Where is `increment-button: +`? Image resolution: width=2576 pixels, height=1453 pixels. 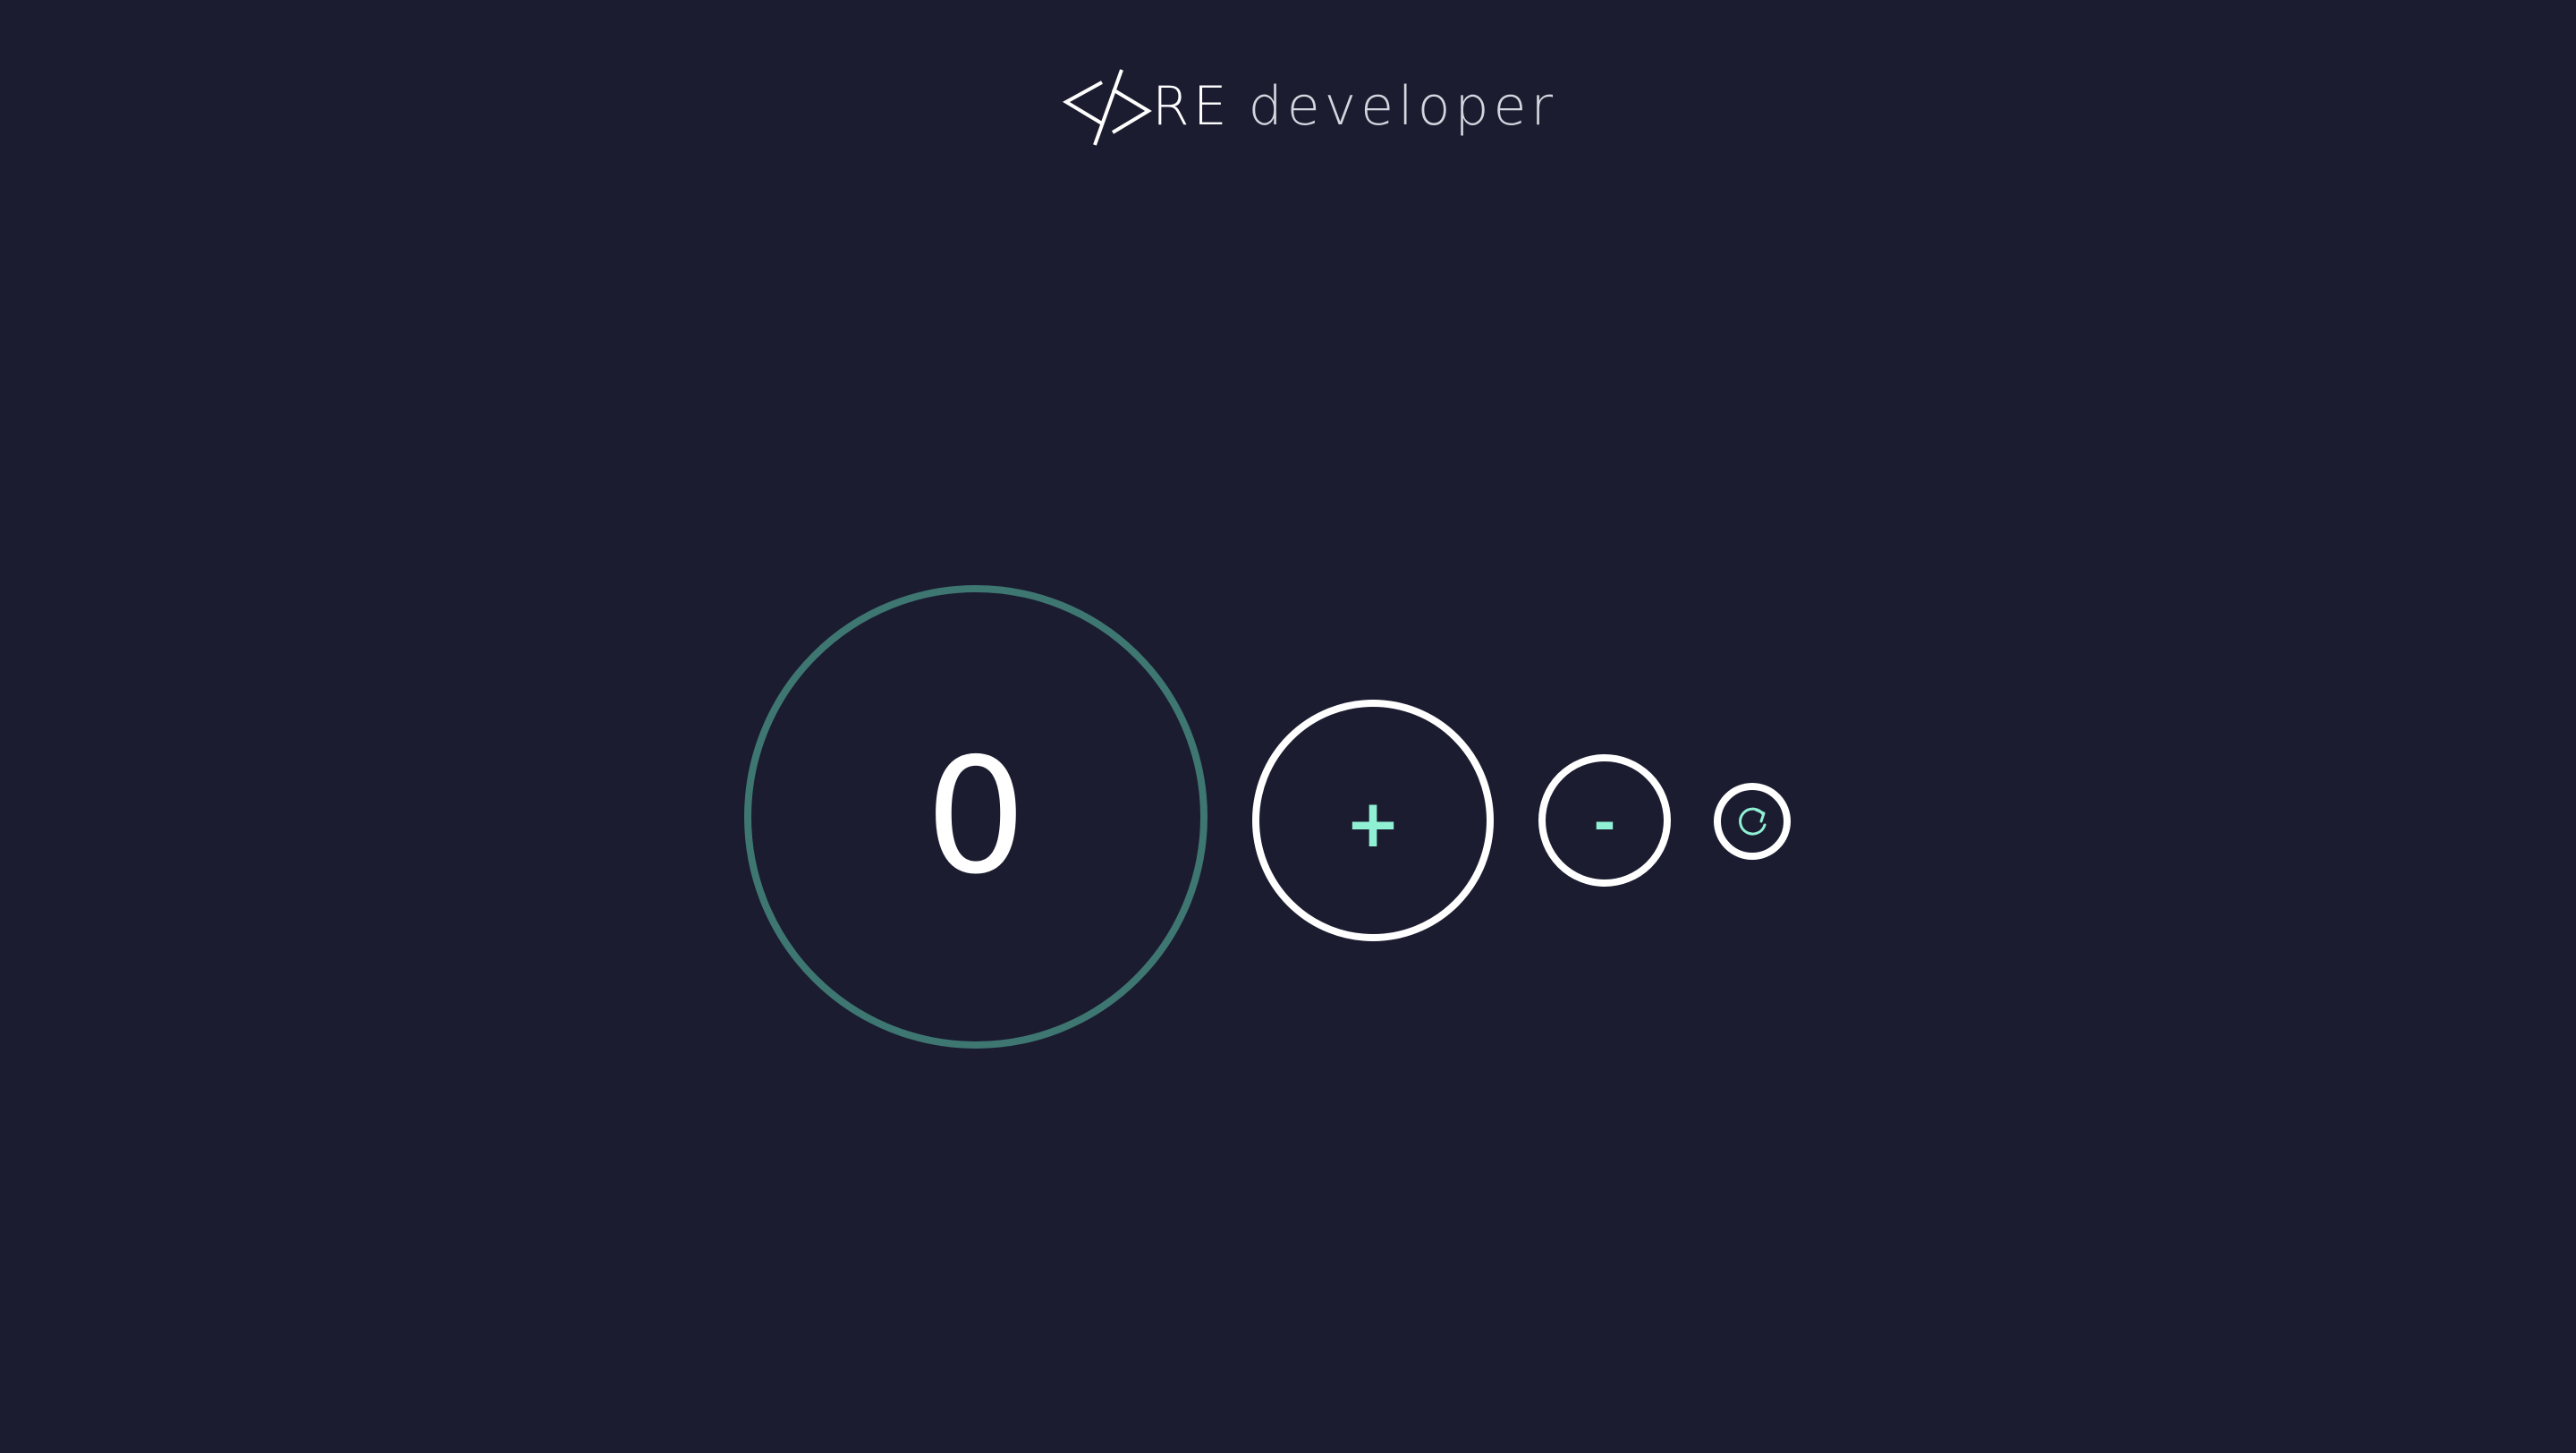 increment-button: + is located at coordinates (1373, 820).